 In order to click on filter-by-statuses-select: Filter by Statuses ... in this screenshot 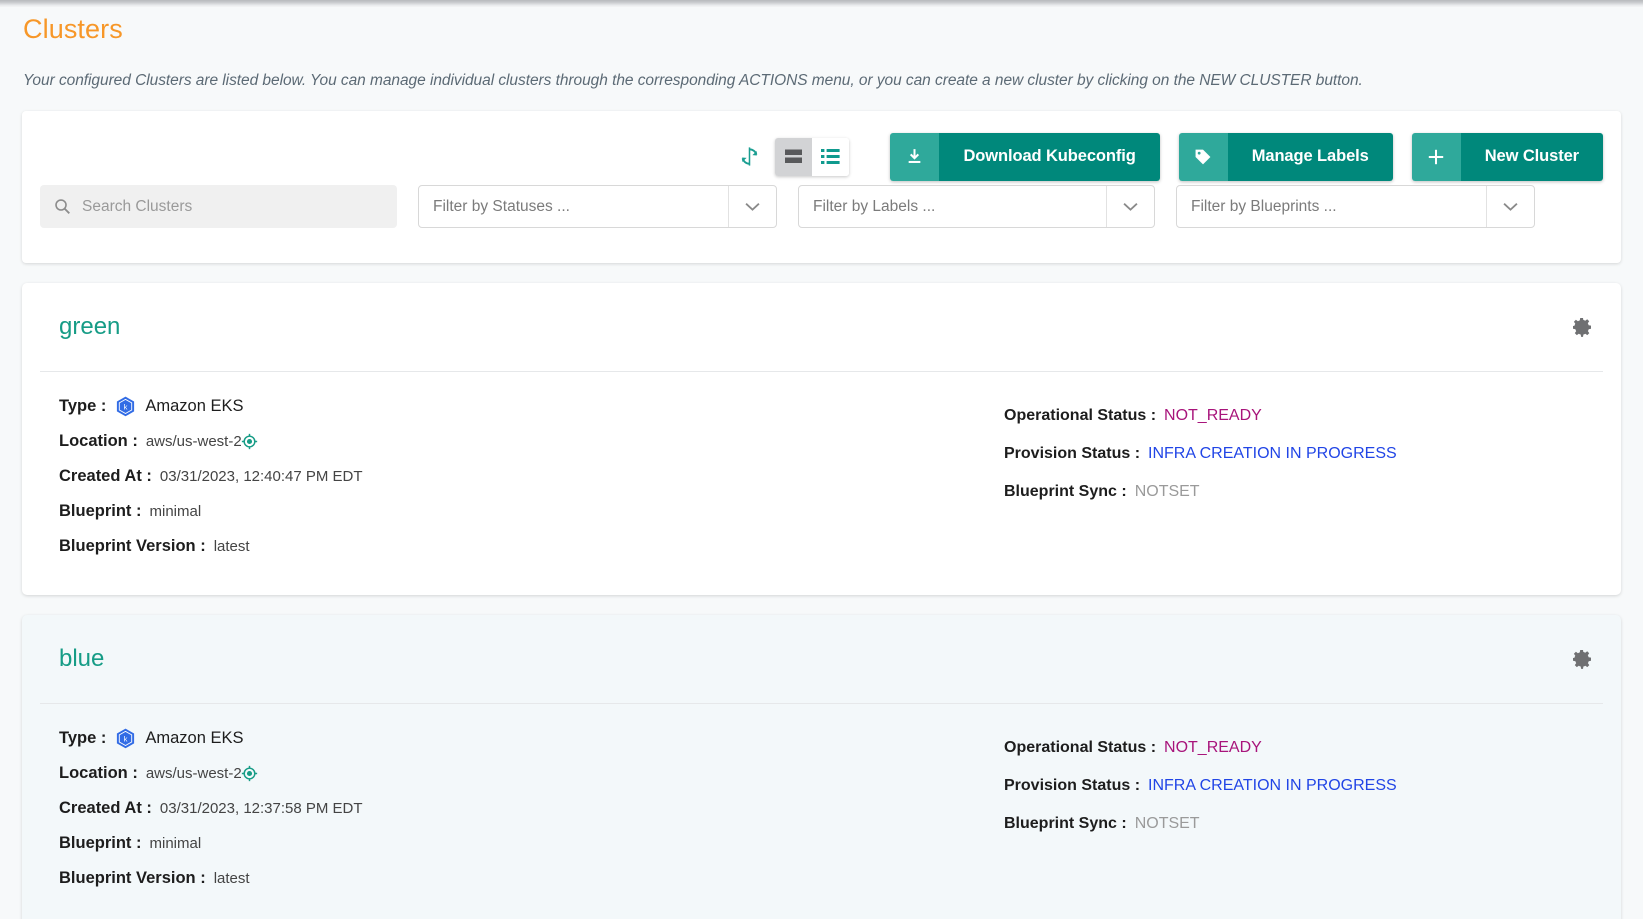, I will do `click(597, 206)`.